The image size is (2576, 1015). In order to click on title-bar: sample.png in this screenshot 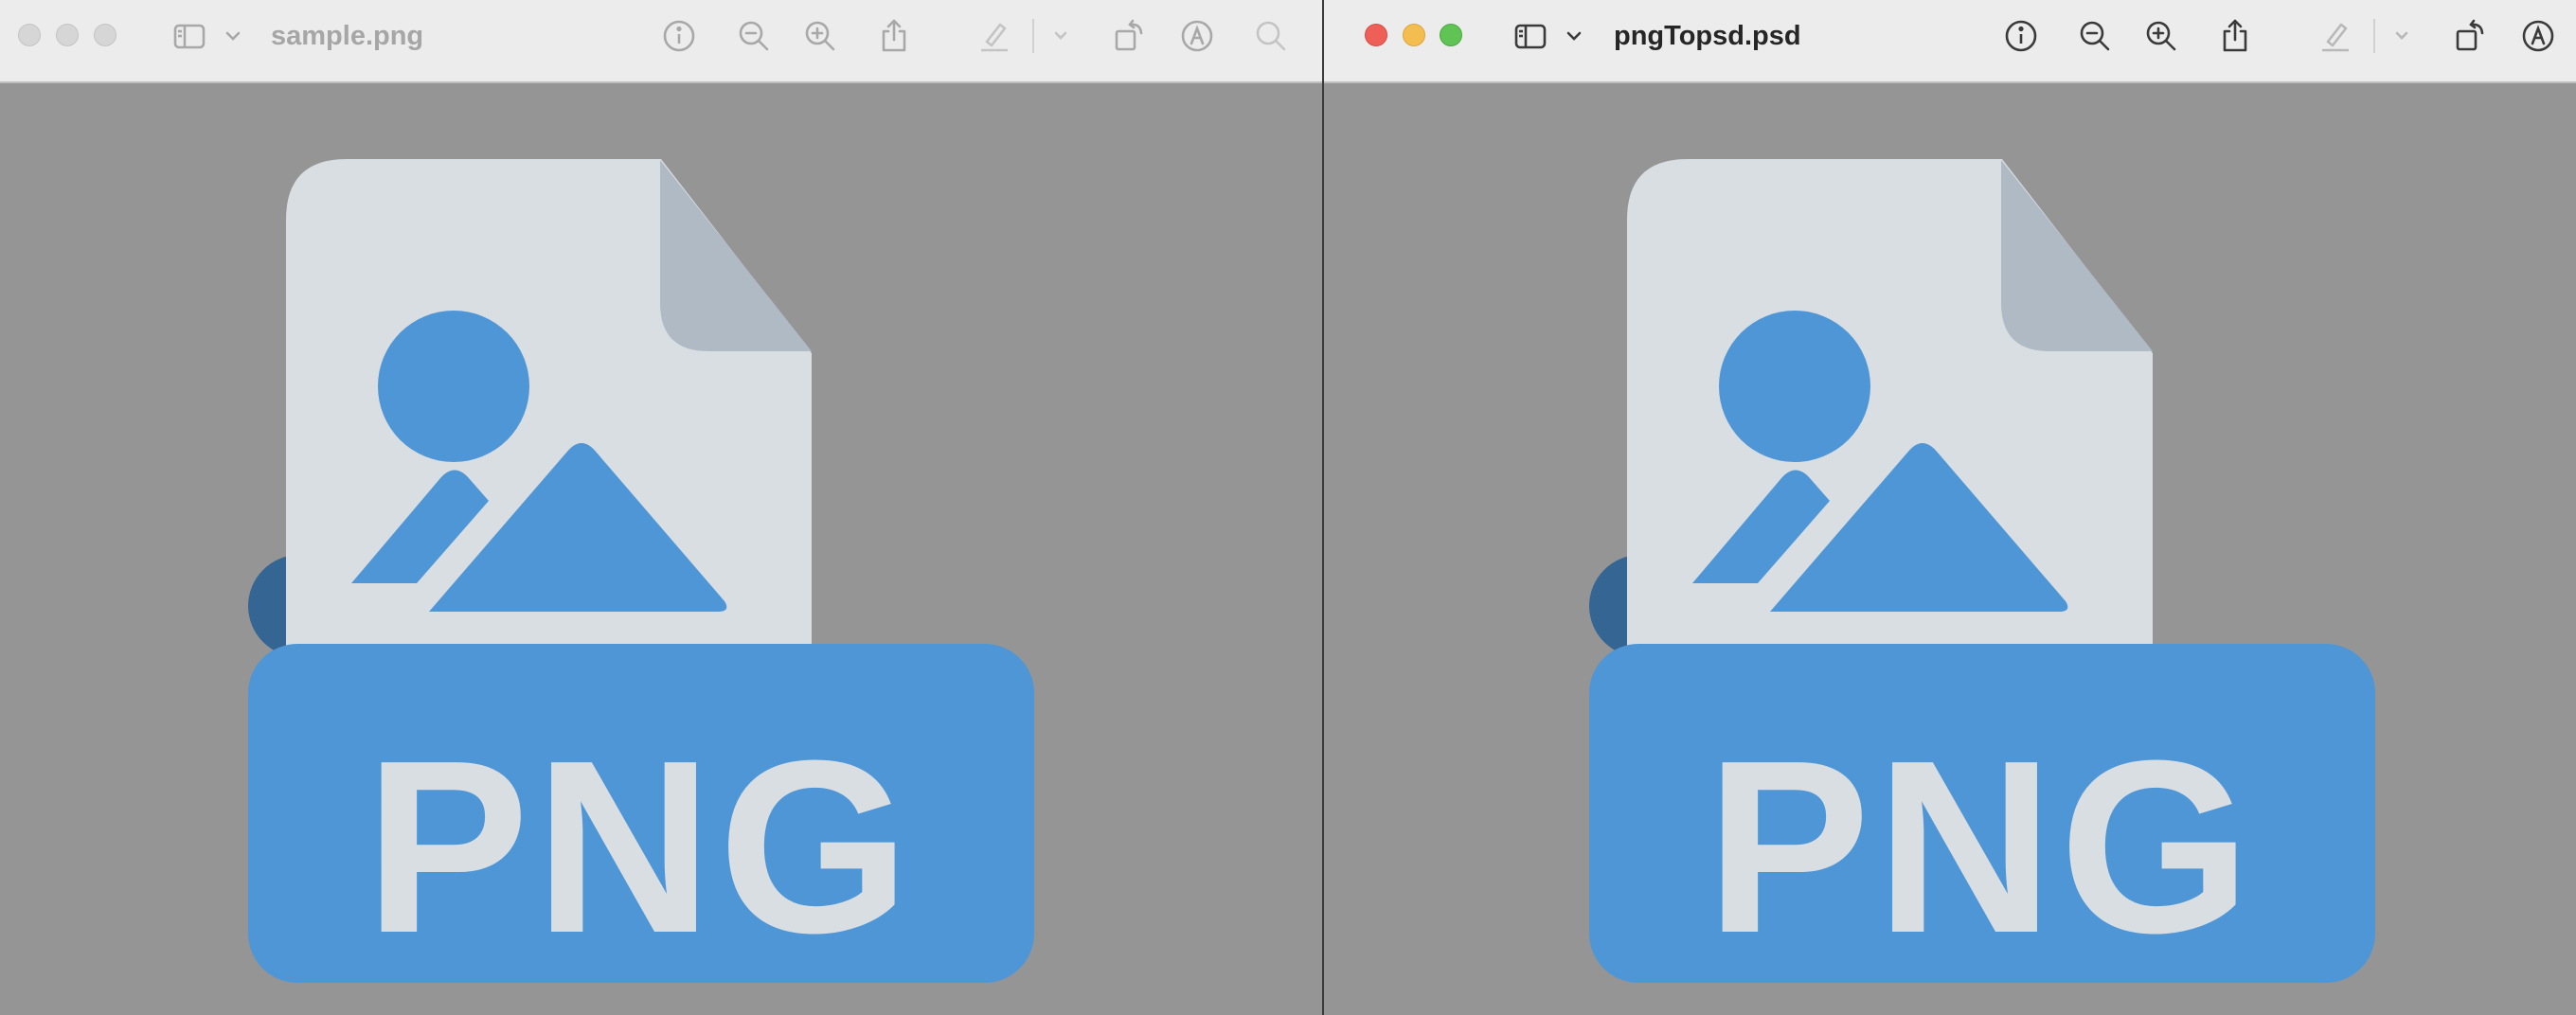, I will do `click(661, 41)`.